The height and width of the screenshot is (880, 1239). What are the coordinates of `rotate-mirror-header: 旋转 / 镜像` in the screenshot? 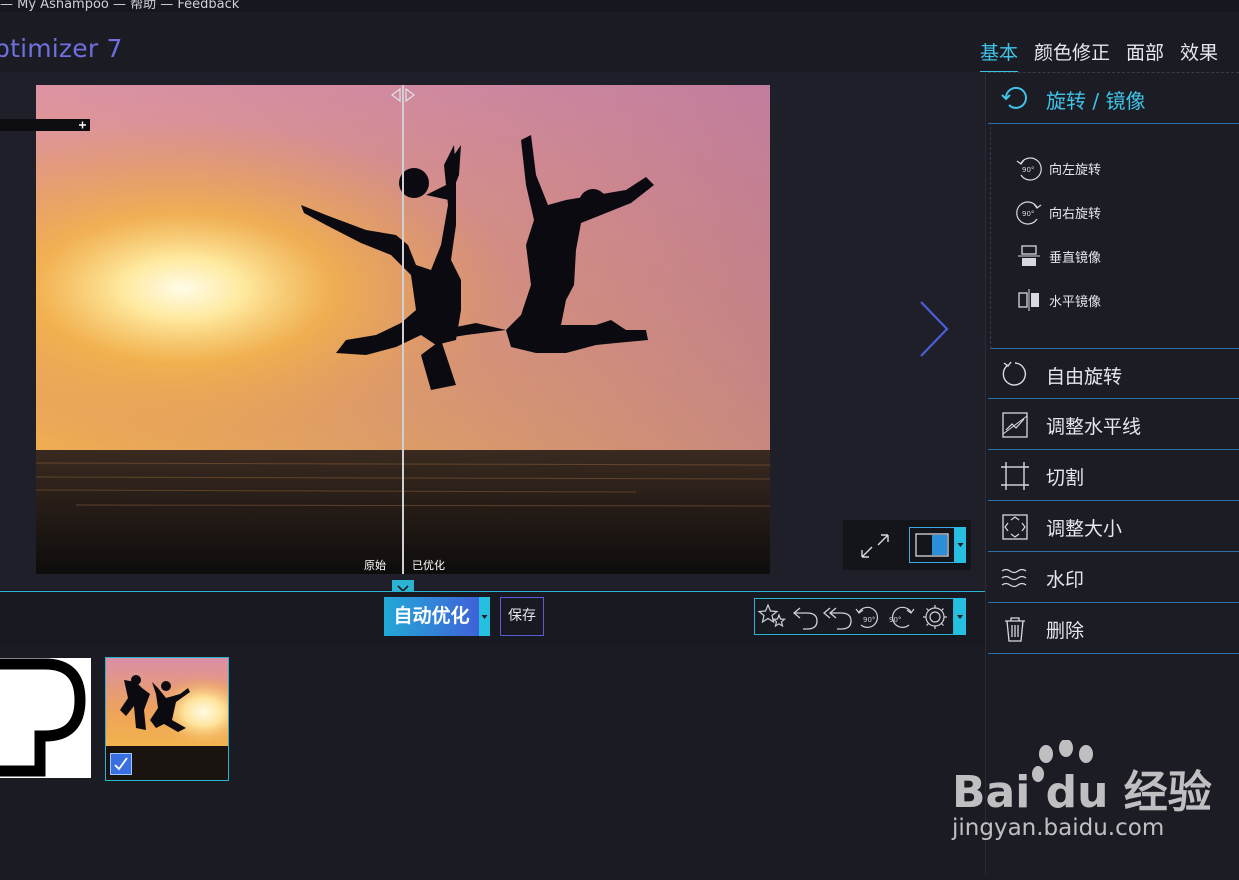 It's located at (1113, 98).